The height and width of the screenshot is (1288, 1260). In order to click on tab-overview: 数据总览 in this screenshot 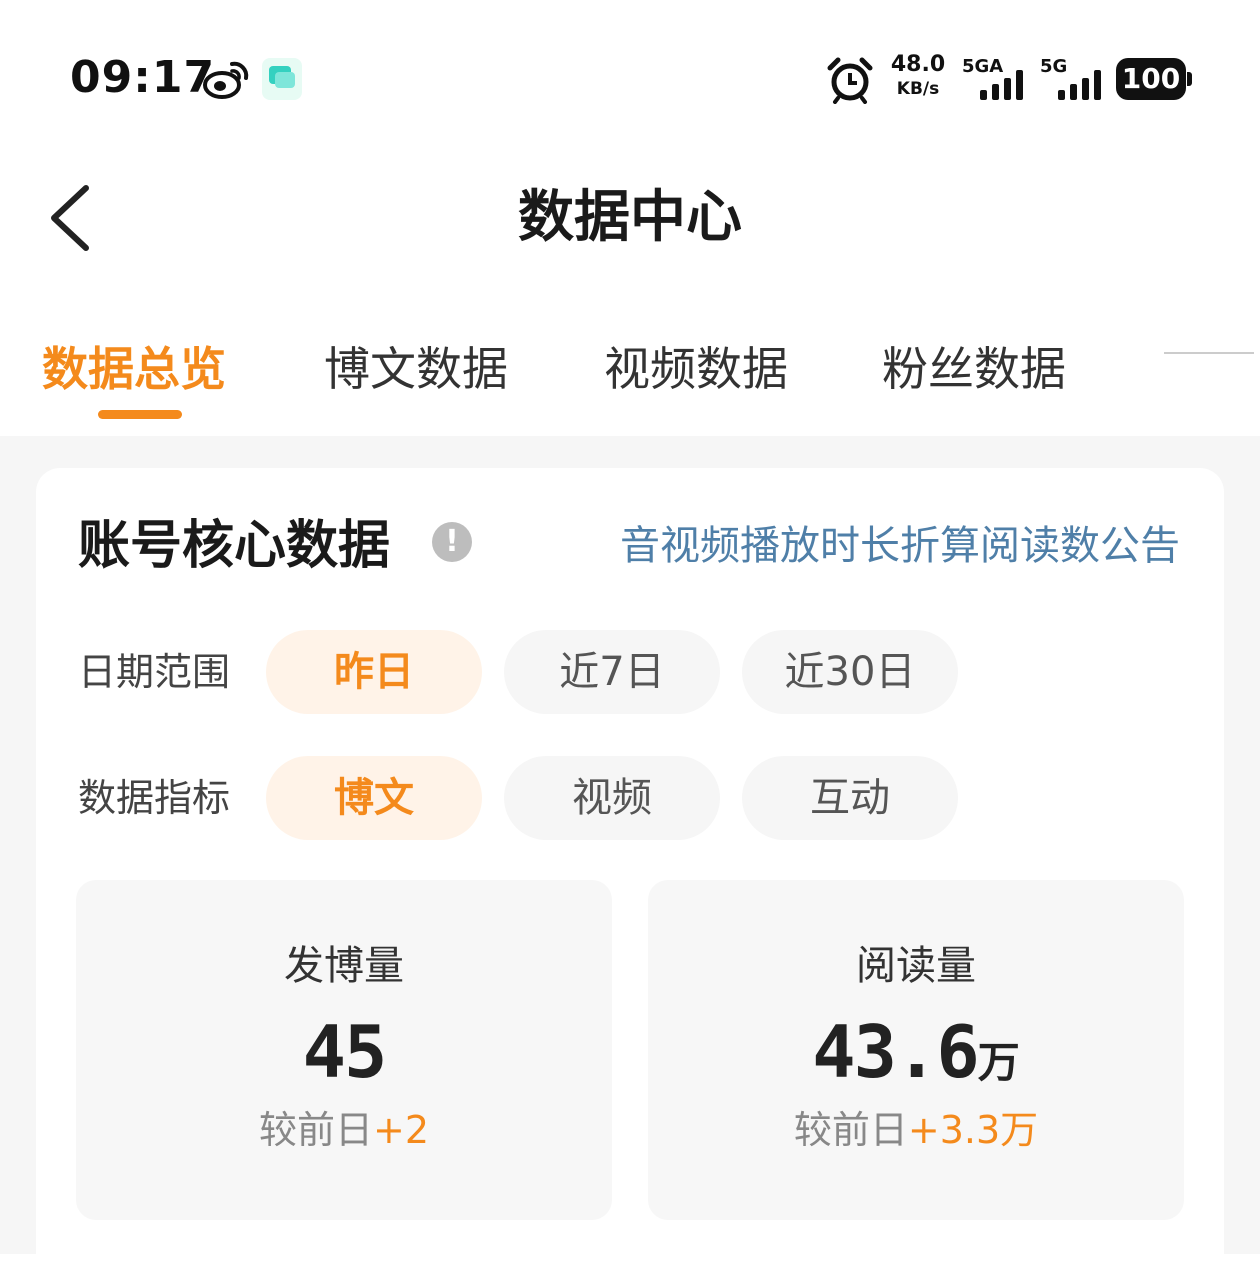, I will do `click(134, 369)`.